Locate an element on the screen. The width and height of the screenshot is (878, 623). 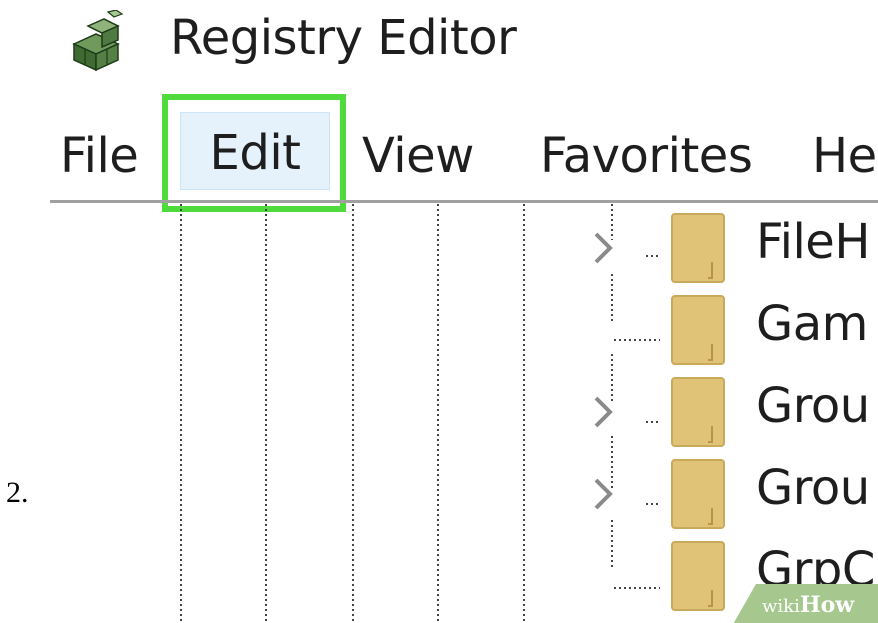
menu-favorites: Favorites is located at coordinates (646, 156).